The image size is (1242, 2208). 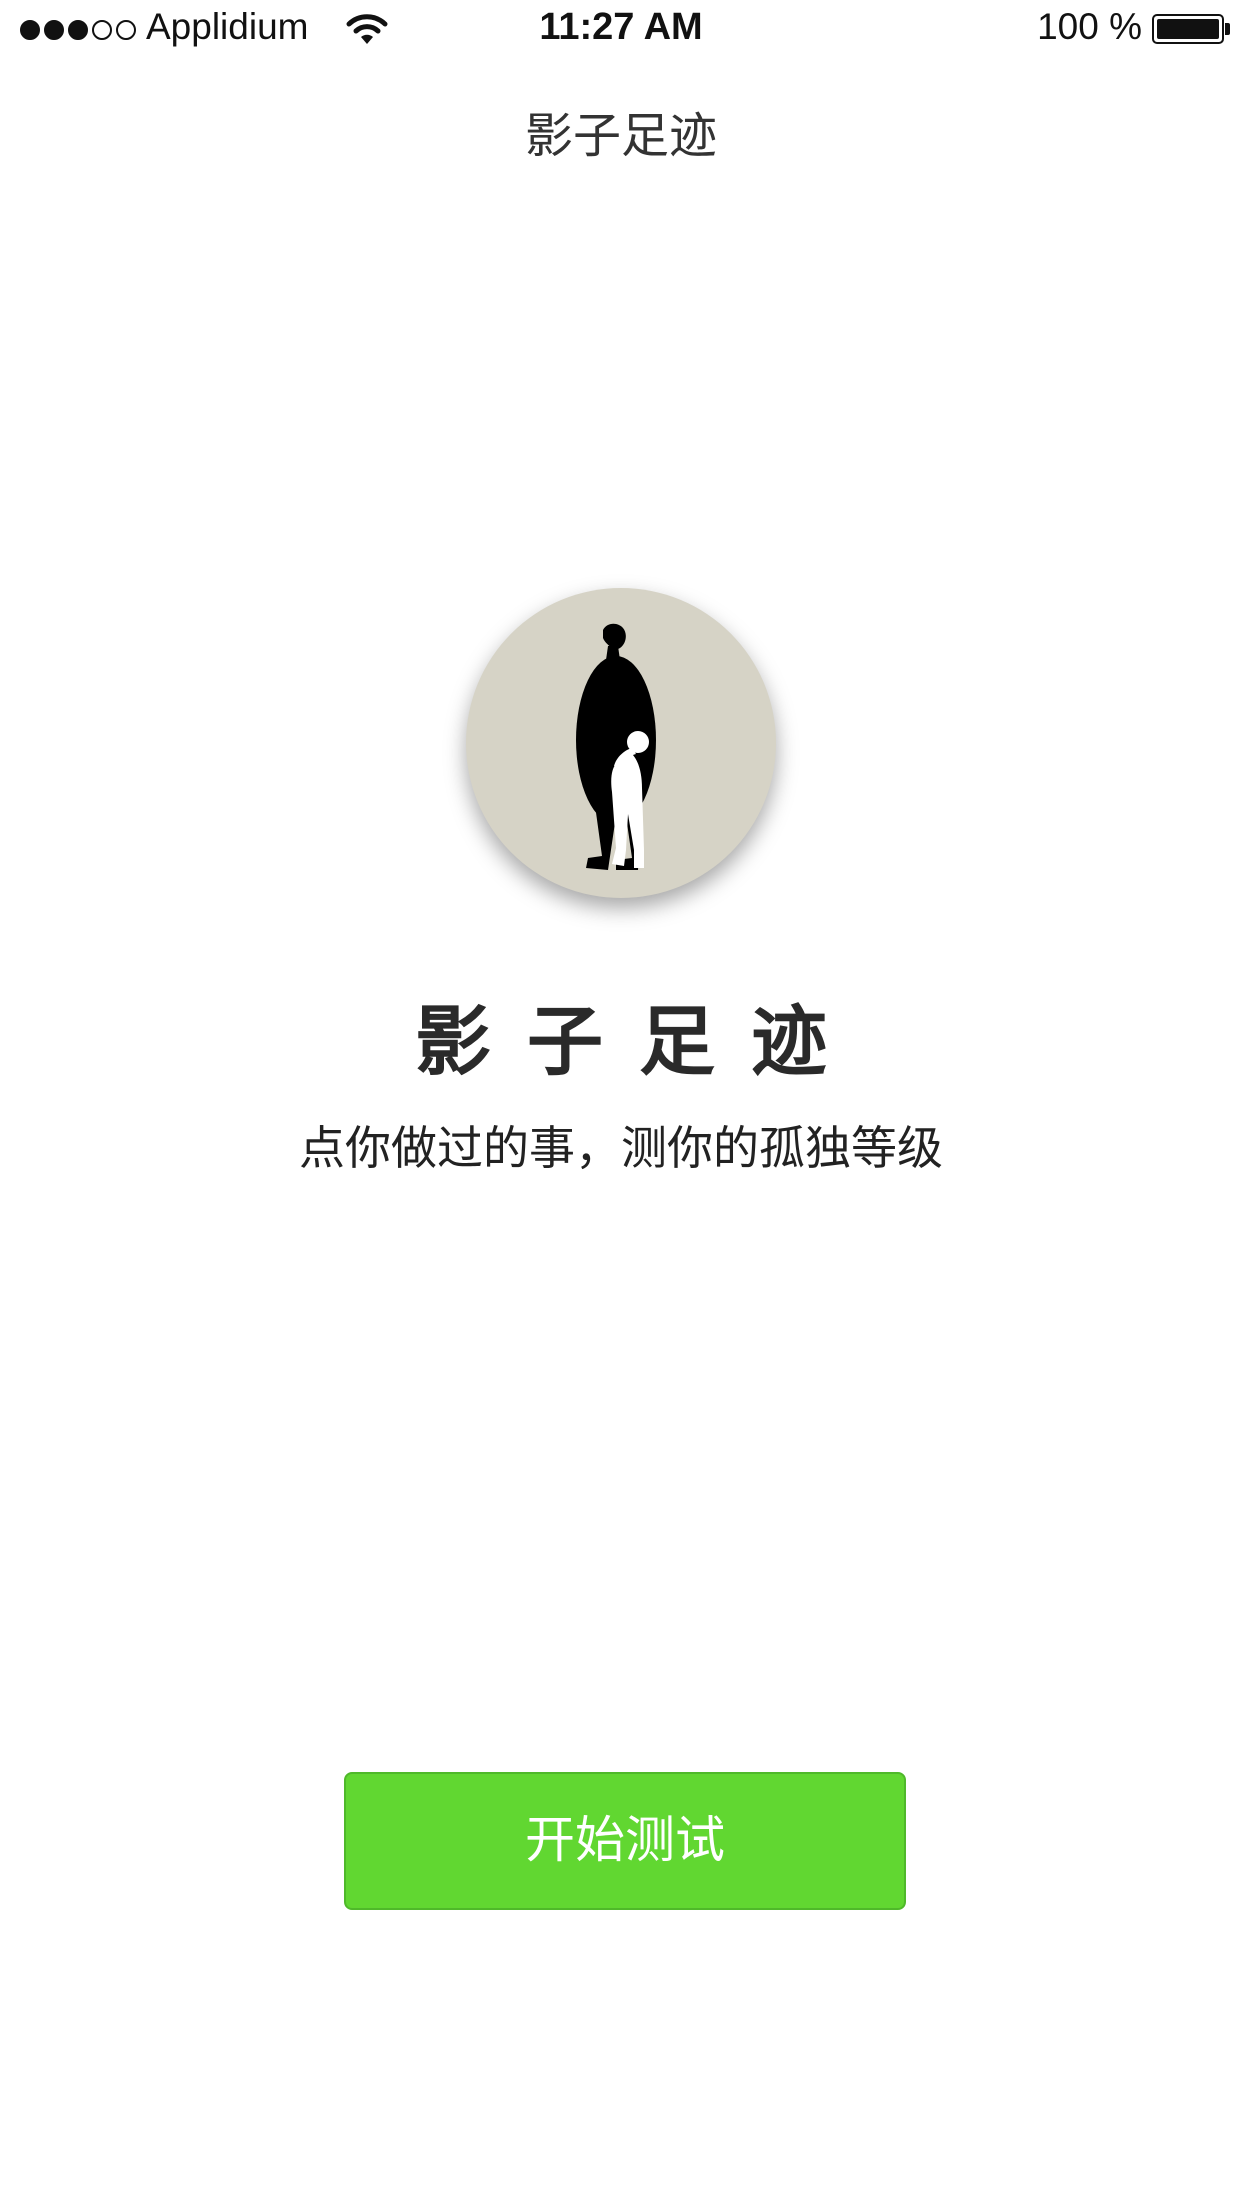 I want to click on signal-strength-icon, so click(x=78, y=30).